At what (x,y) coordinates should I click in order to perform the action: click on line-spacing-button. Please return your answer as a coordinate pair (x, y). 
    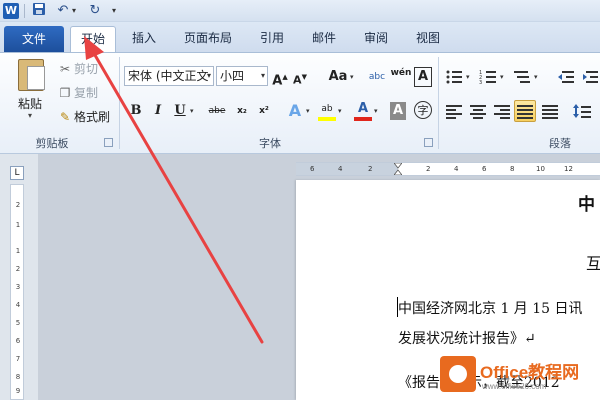
    Looking at the image, I should click on (582, 111).